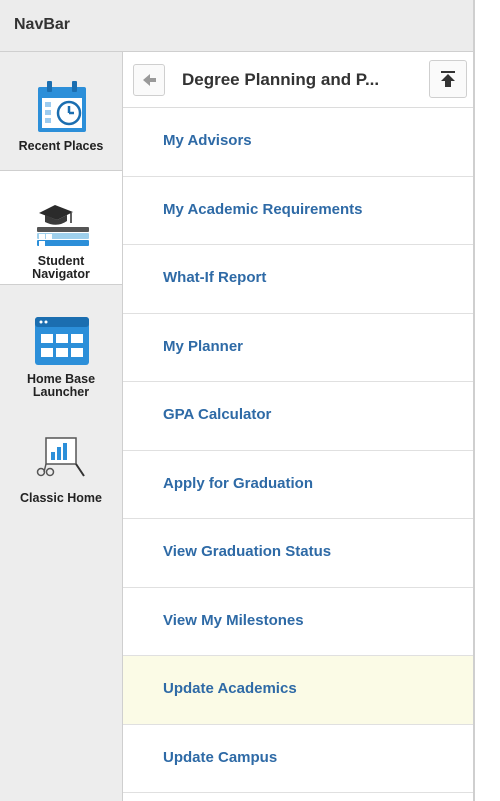 Image resolution: width=500 pixels, height=801 pixels. I want to click on arrow-left-icon, so click(149, 80).